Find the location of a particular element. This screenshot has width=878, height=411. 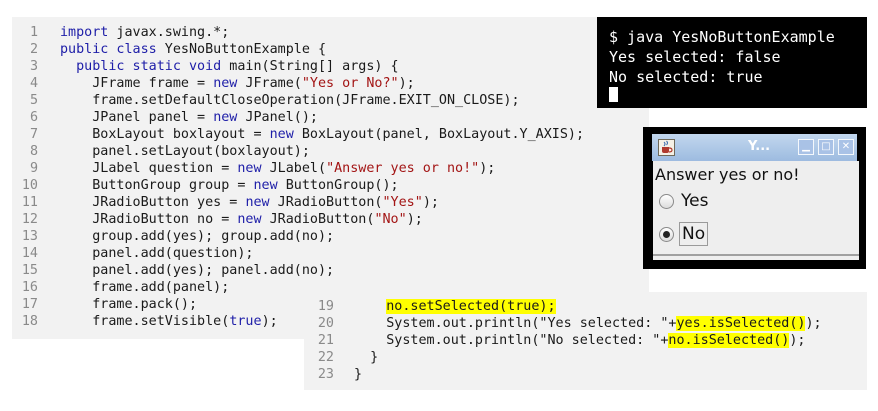

code-line: 22 } is located at coordinates (585, 357).